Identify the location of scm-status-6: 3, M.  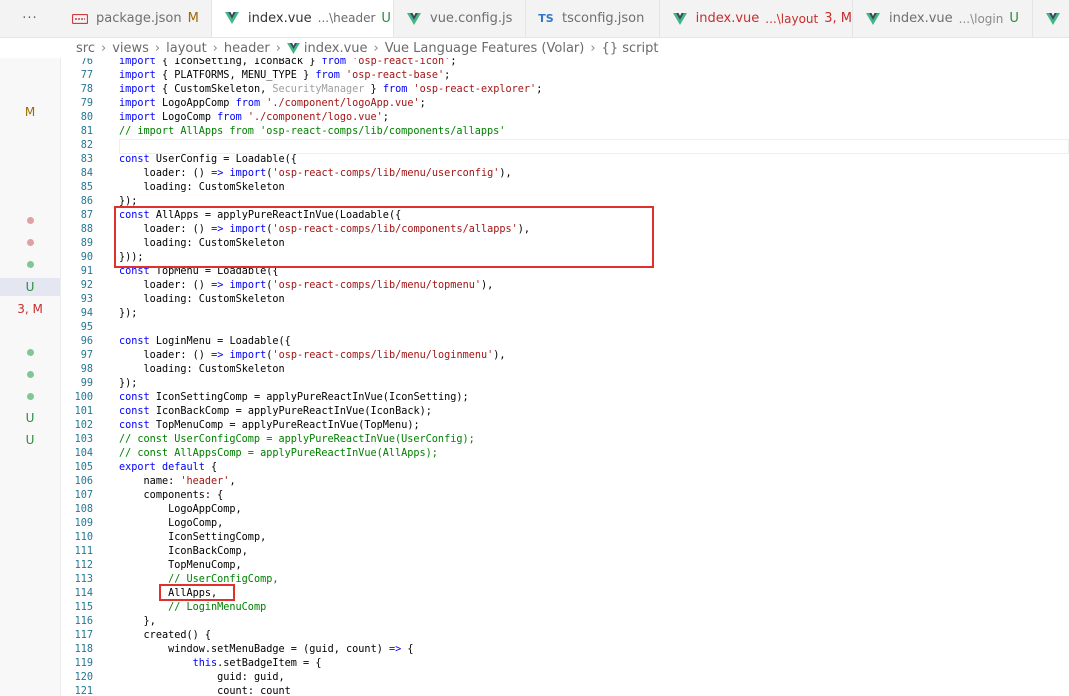
(30, 309).